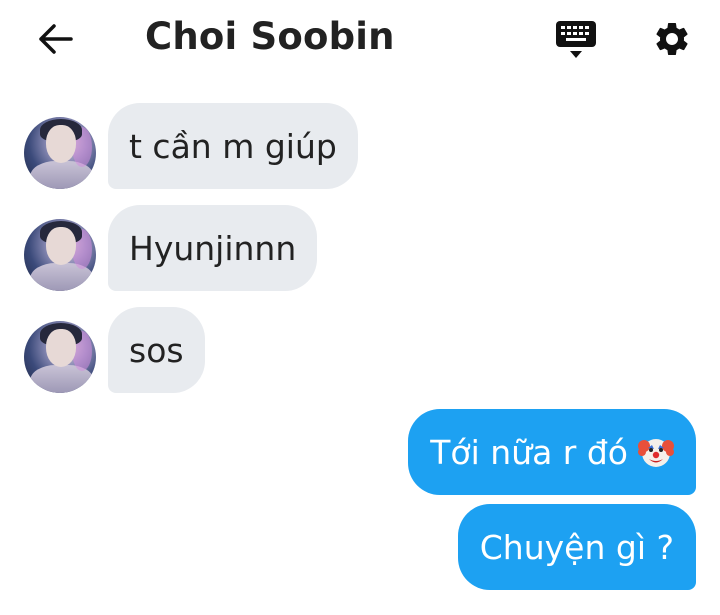  I want to click on message-row-incoming: t cần m giúp, so click(360, 146).